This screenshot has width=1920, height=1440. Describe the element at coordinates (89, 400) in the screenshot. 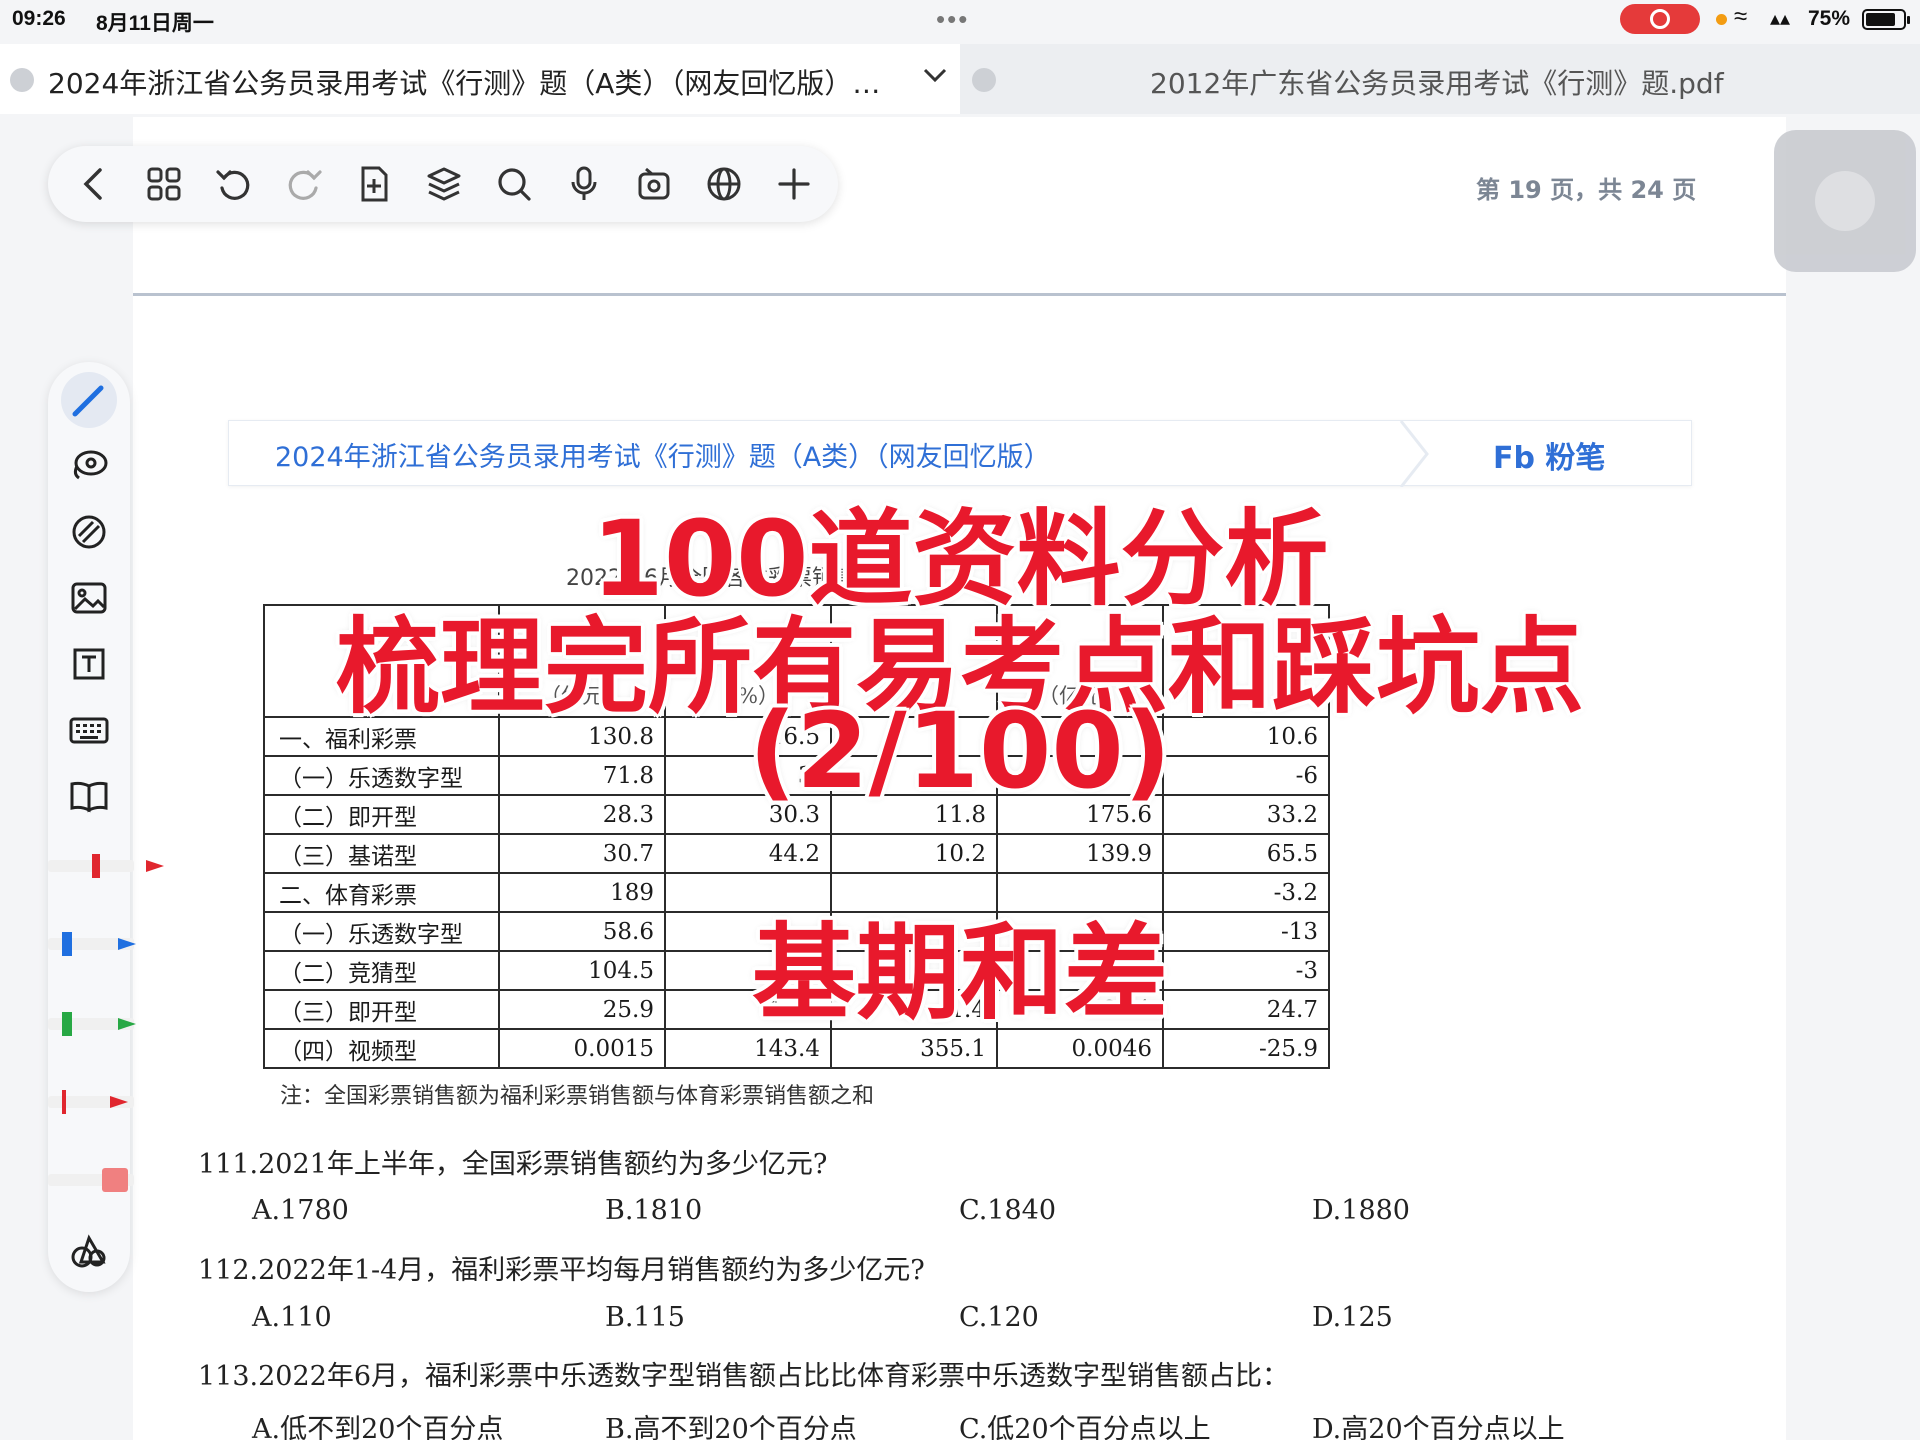

I see `pen-icon` at that location.